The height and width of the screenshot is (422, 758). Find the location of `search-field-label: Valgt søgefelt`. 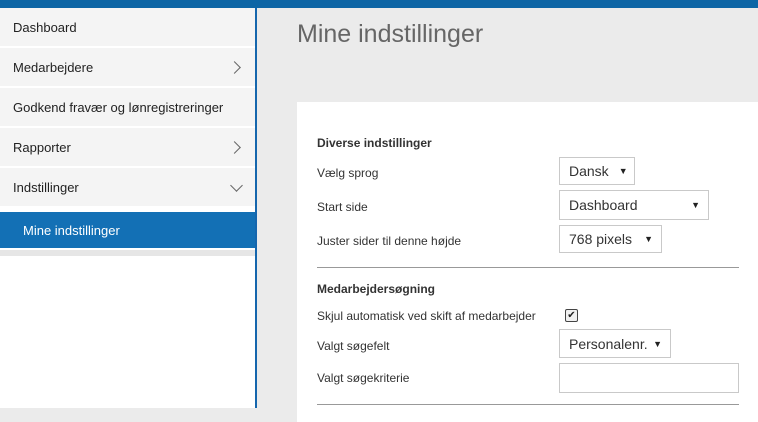

search-field-label: Valgt søgefelt is located at coordinates (353, 346).